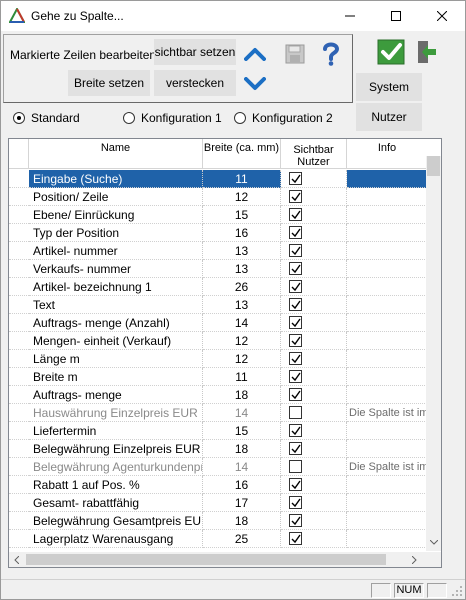  Describe the element at coordinates (172, 118) in the screenshot. I see `radio-config-1: Konfiguration 1` at that location.